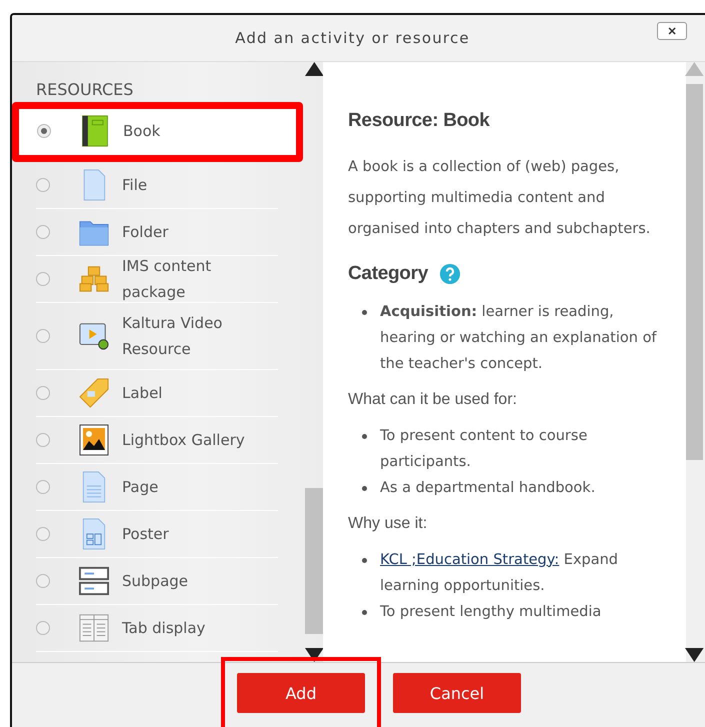 The image size is (705, 727). Describe the element at coordinates (484, 449) in the screenshot. I see `list-item: To present content to course participants.` at that location.